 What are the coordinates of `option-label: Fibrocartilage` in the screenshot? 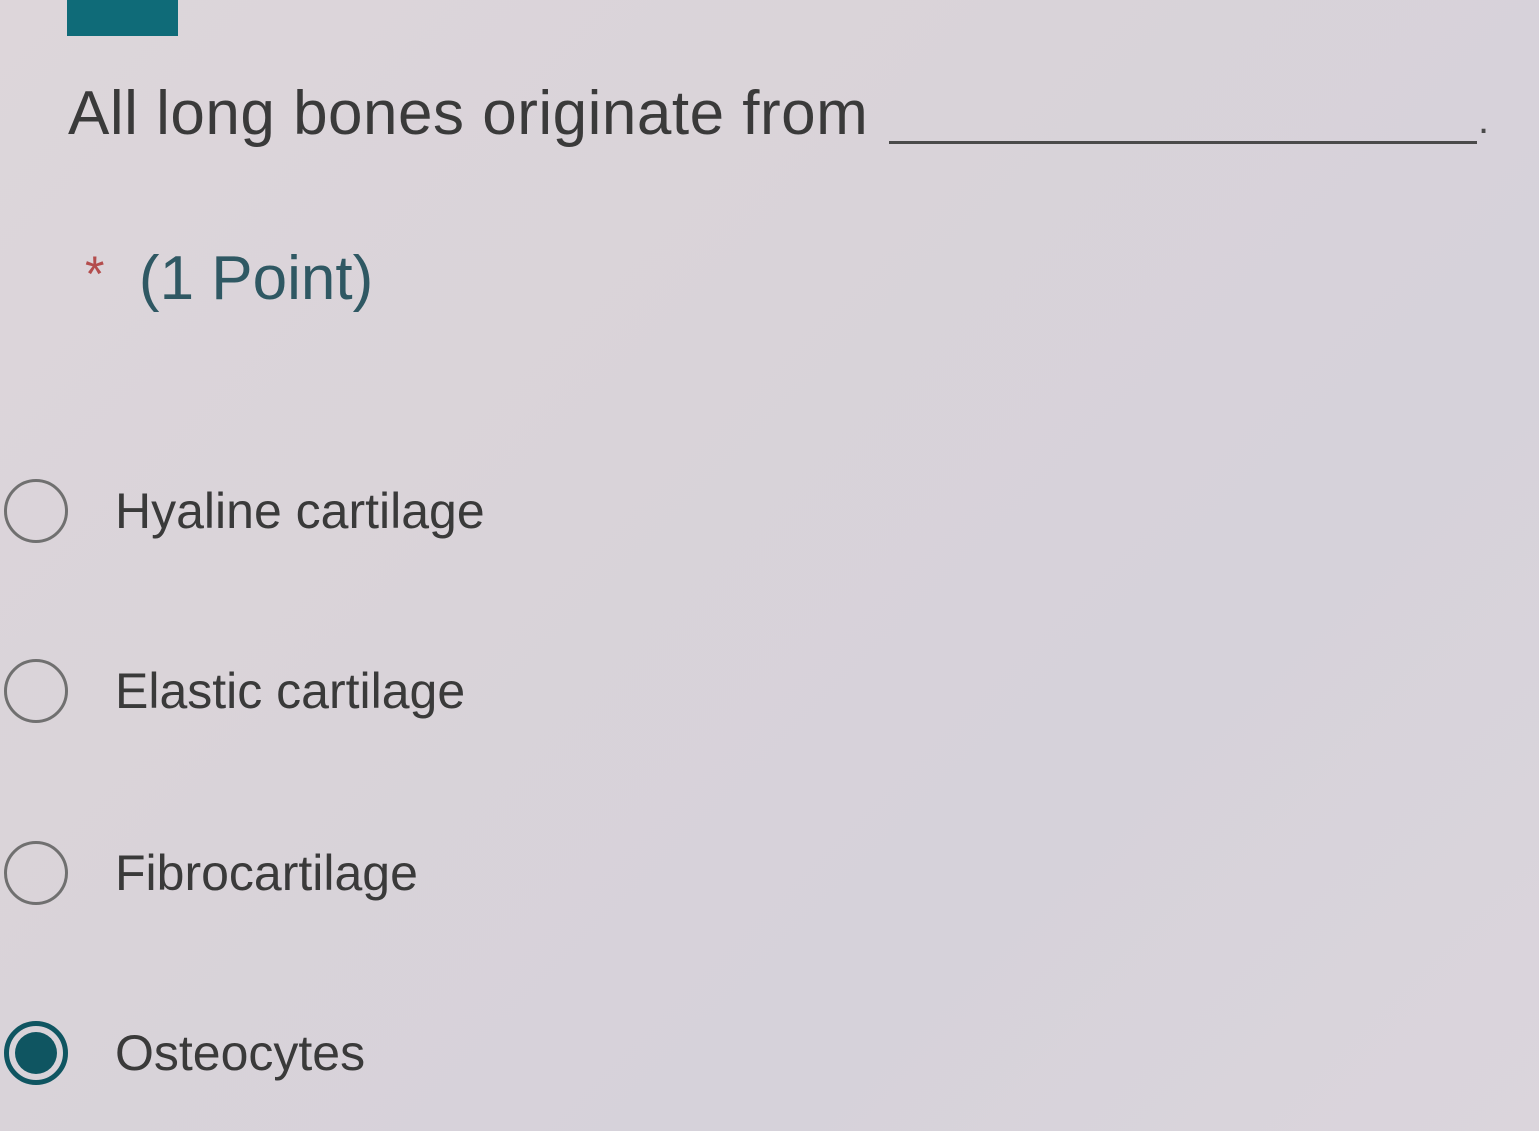 It's located at (266, 873).